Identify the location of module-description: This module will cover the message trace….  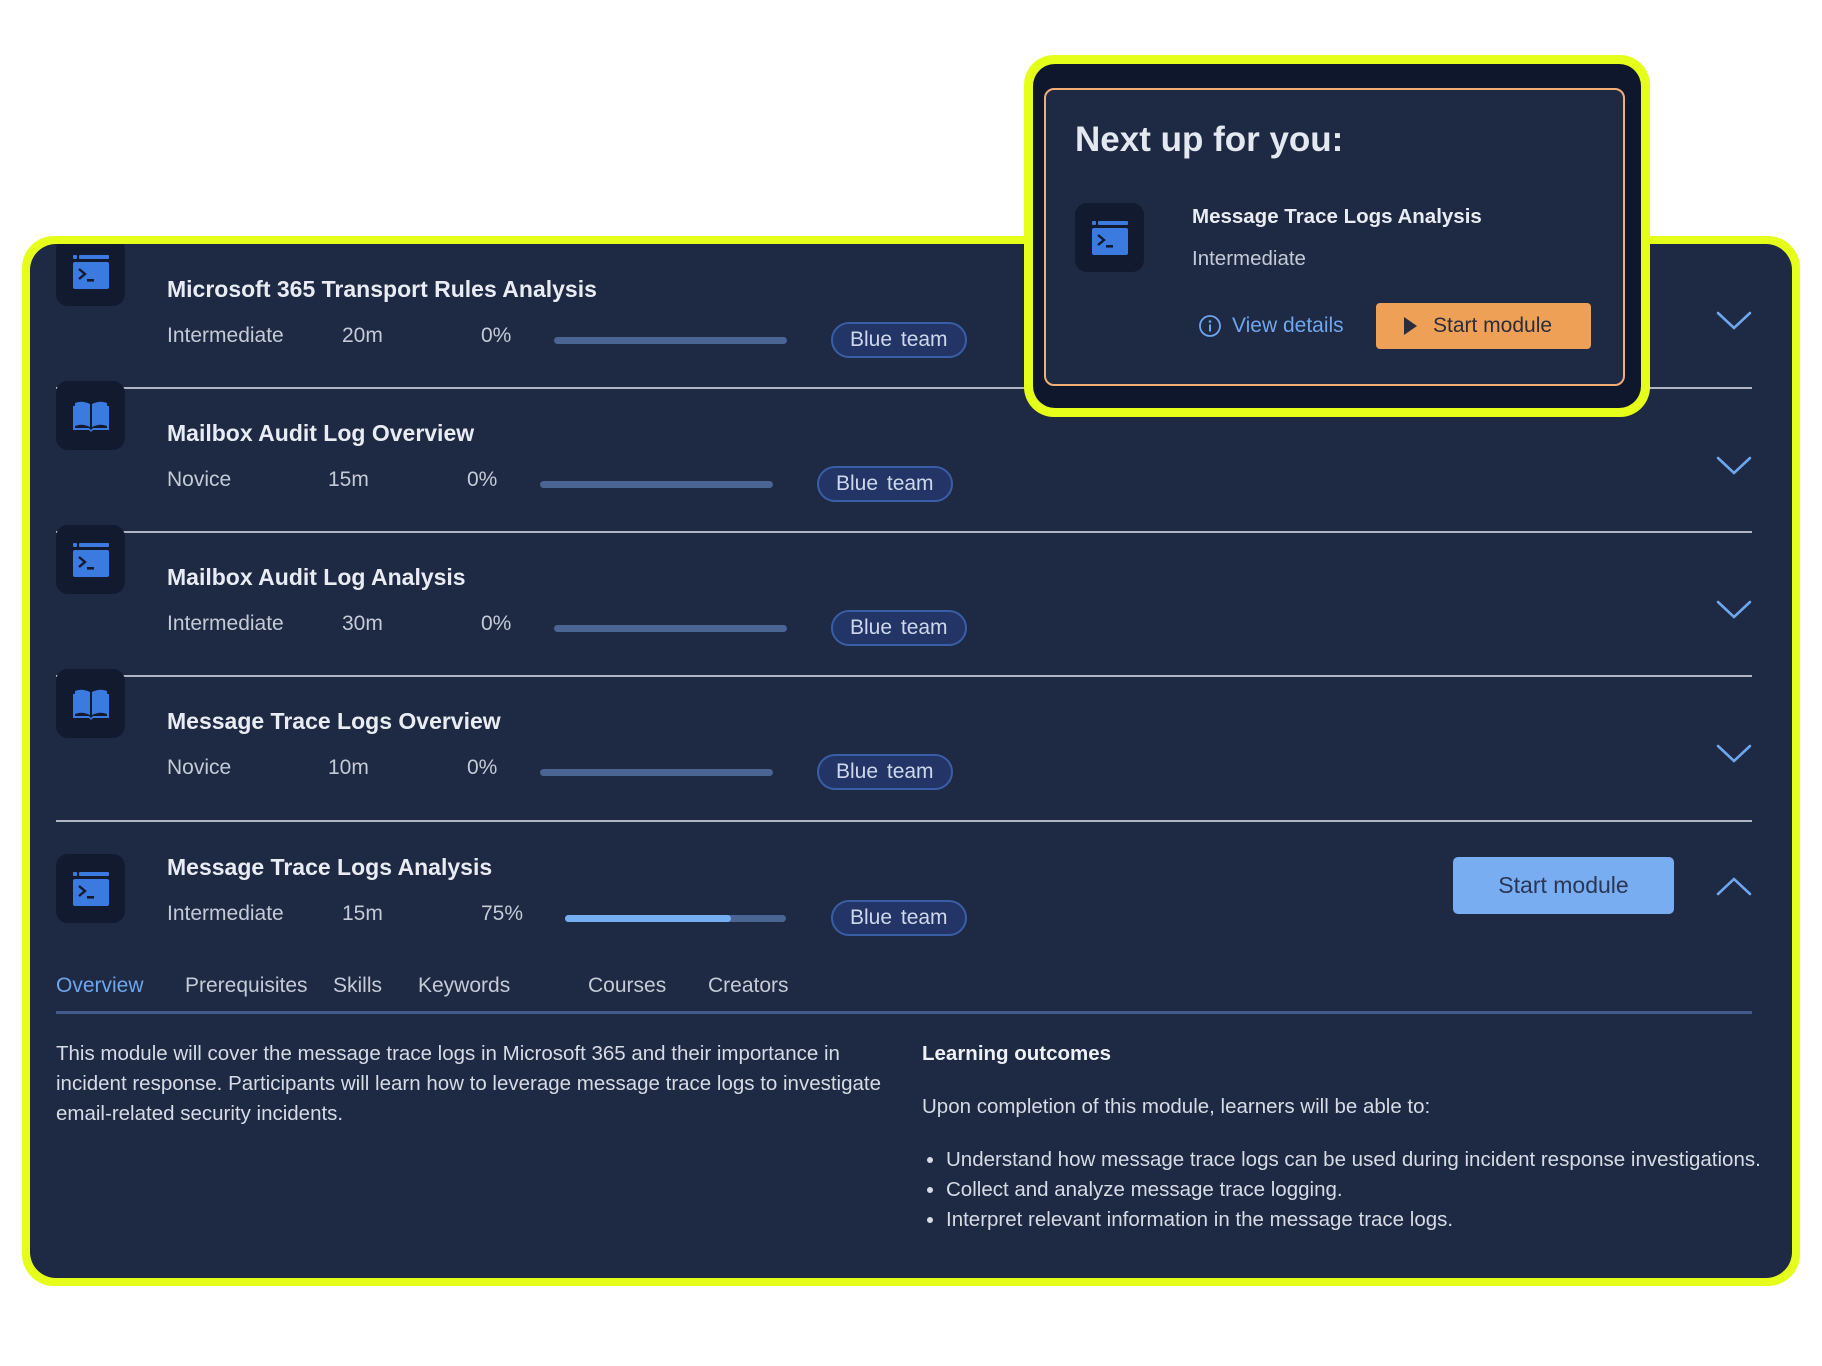
(468, 1083).